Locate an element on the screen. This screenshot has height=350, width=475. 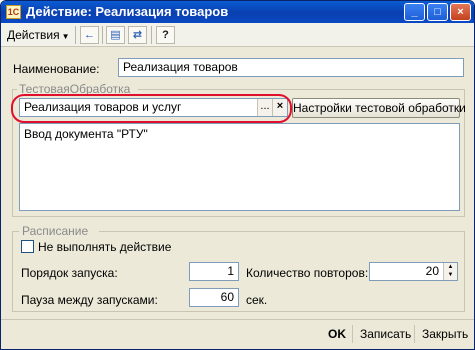
pause-label: Пауза между запусками: is located at coordinates (89, 300).